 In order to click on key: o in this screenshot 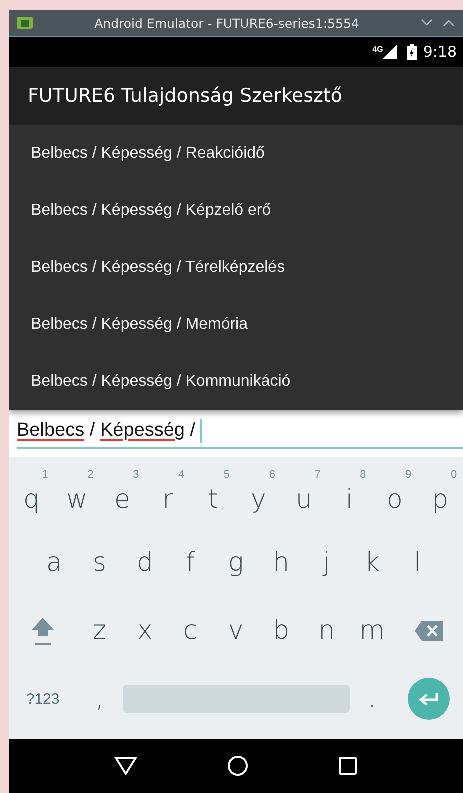, I will do `click(394, 500)`.